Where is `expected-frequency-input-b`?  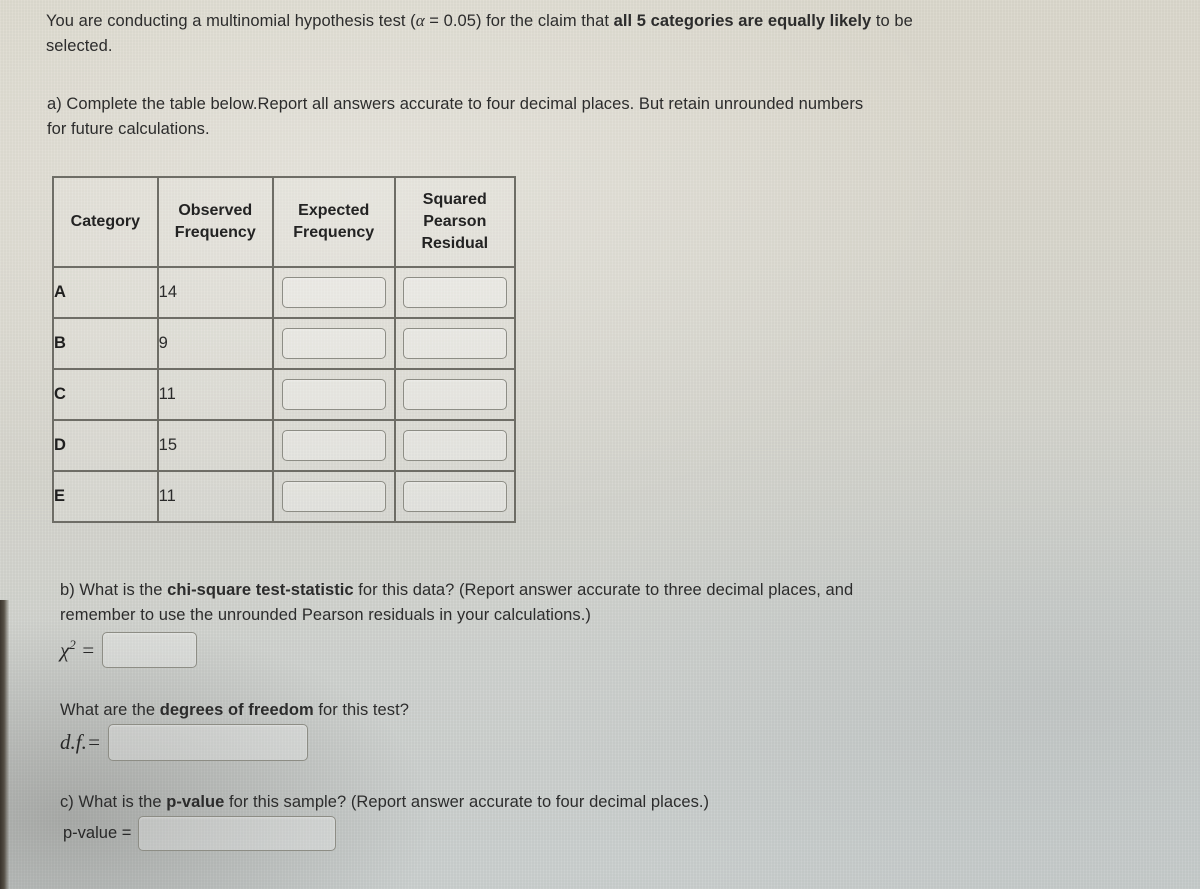 expected-frequency-input-b is located at coordinates (333, 343).